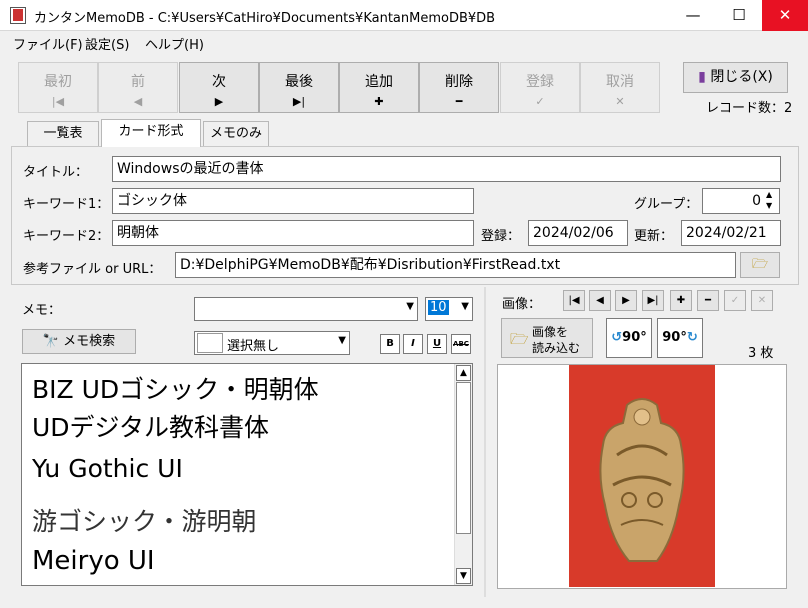 This screenshot has height=608, width=808. I want to click on image-add-button: ✚, so click(681, 300).